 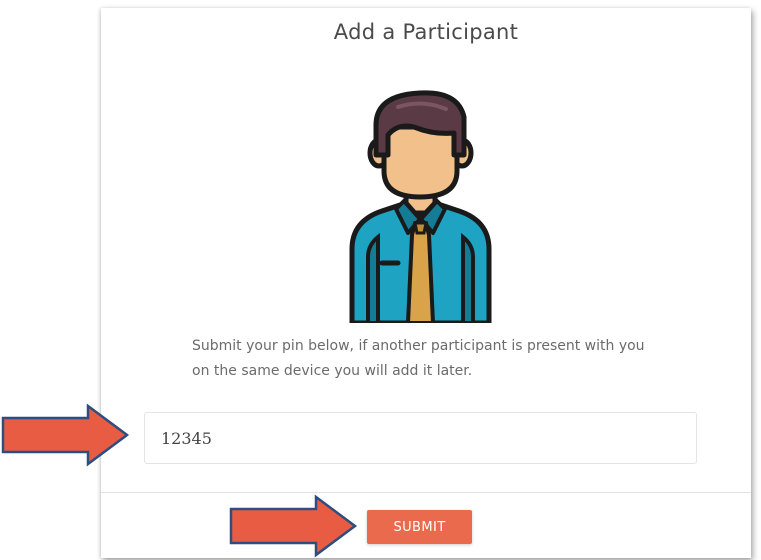 What do you see at coordinates (426, 32) in the screenshot?
I see `page-title: Add a Participant` at bounding box center [426, 32].